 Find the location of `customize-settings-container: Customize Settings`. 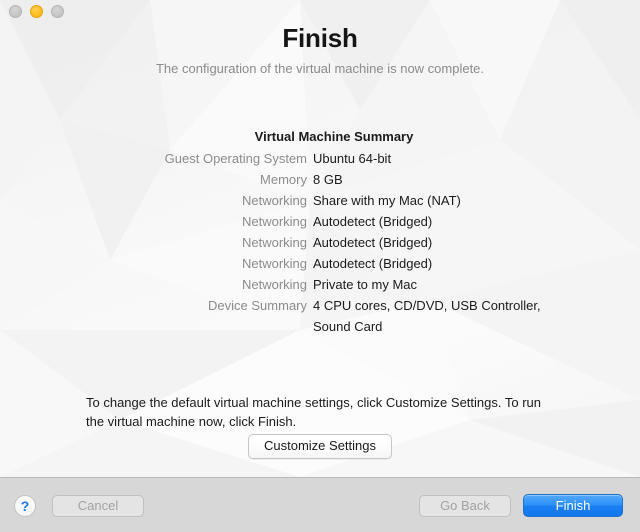

customize-settings-container: Customize Settings is located at coordinates (320, 446).